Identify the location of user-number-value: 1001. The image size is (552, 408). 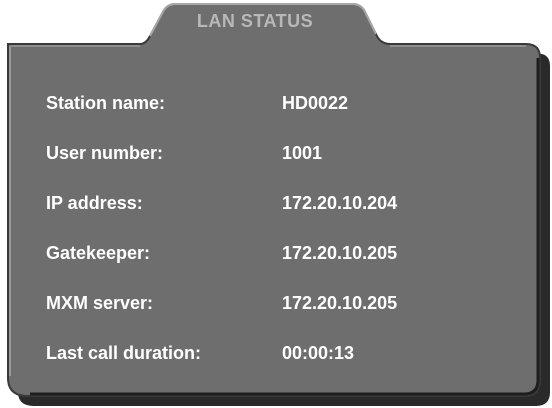
(302, 152).